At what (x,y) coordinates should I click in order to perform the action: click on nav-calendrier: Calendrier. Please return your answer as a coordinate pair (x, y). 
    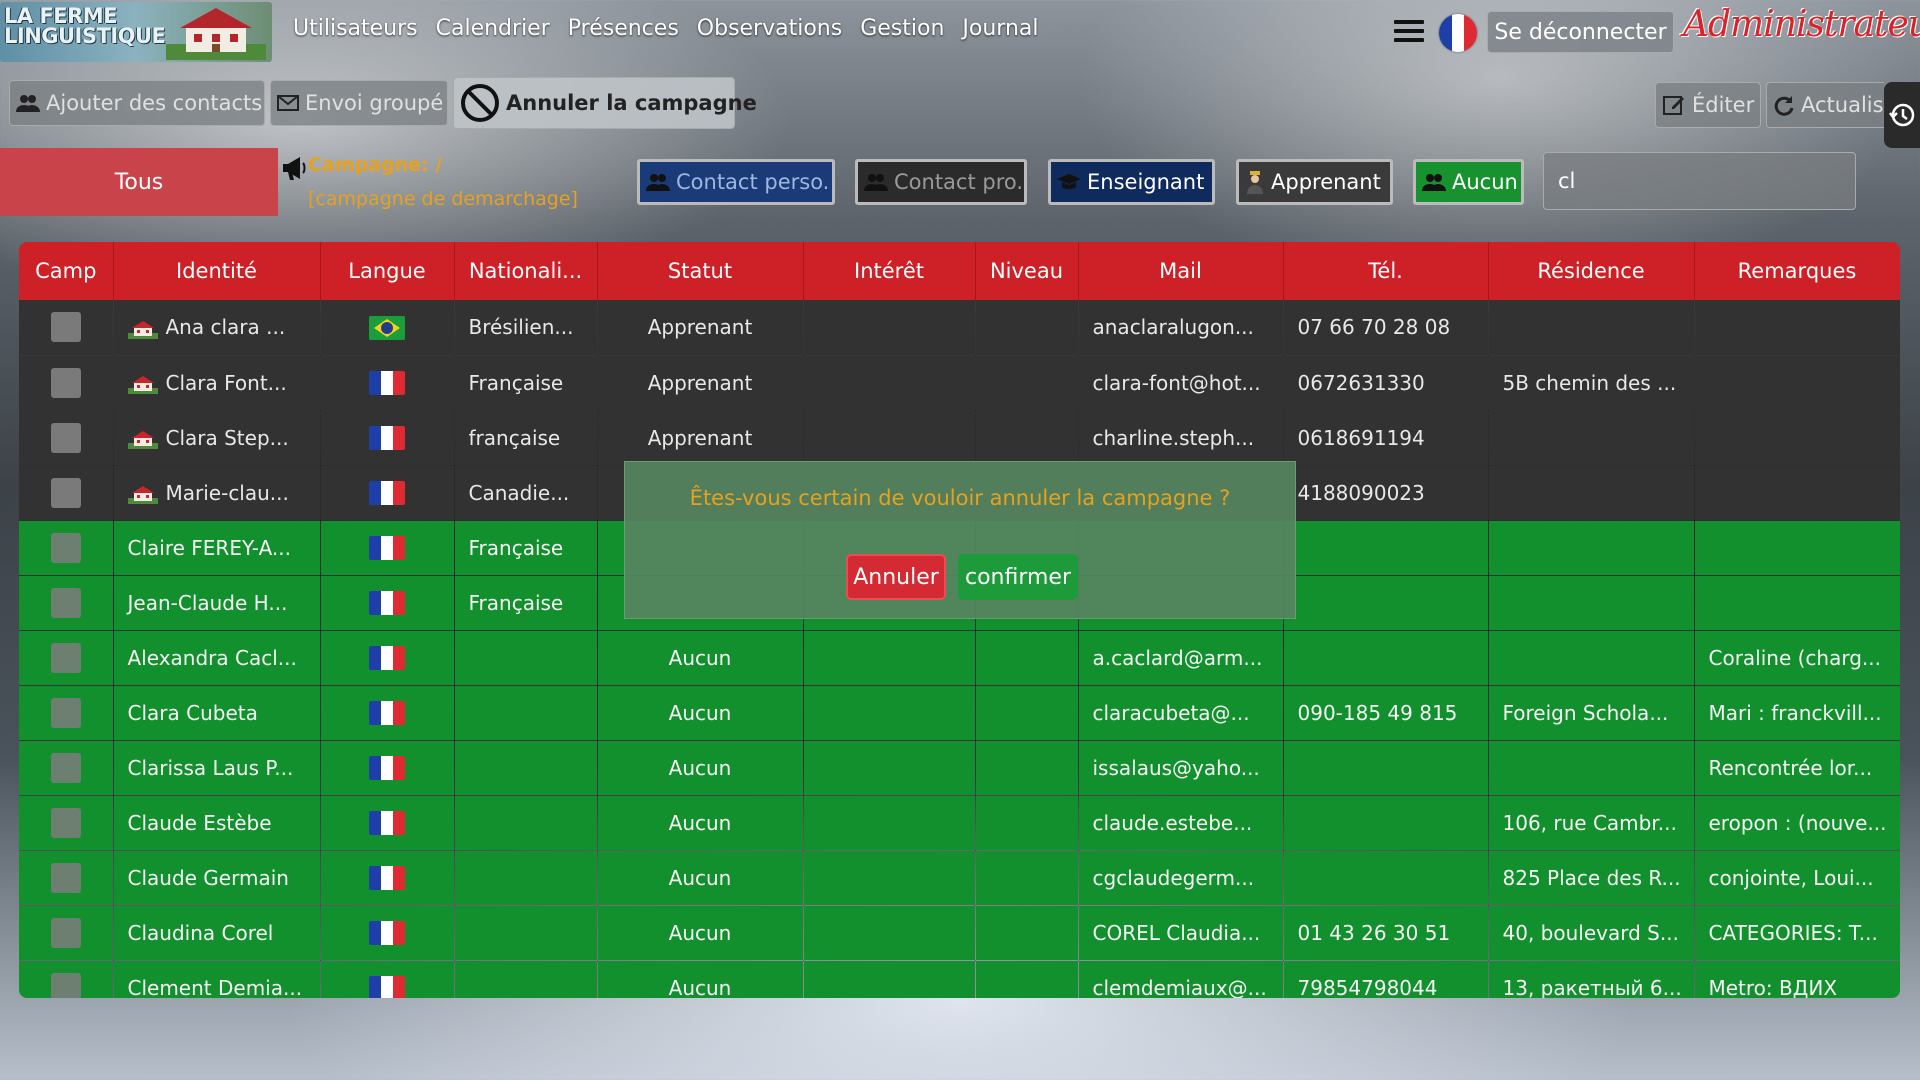
    Looking at the image, I should click on (493, 28).